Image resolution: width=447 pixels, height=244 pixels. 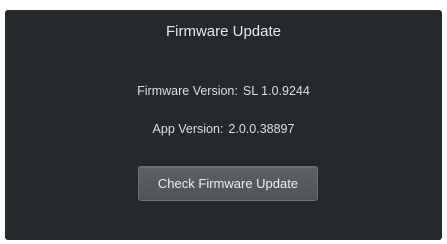 What do you see at coordinates (261, 129) in the screenshot?
I see `app-version-value: 2.0.0.38897` at bounding box center [261, 129].